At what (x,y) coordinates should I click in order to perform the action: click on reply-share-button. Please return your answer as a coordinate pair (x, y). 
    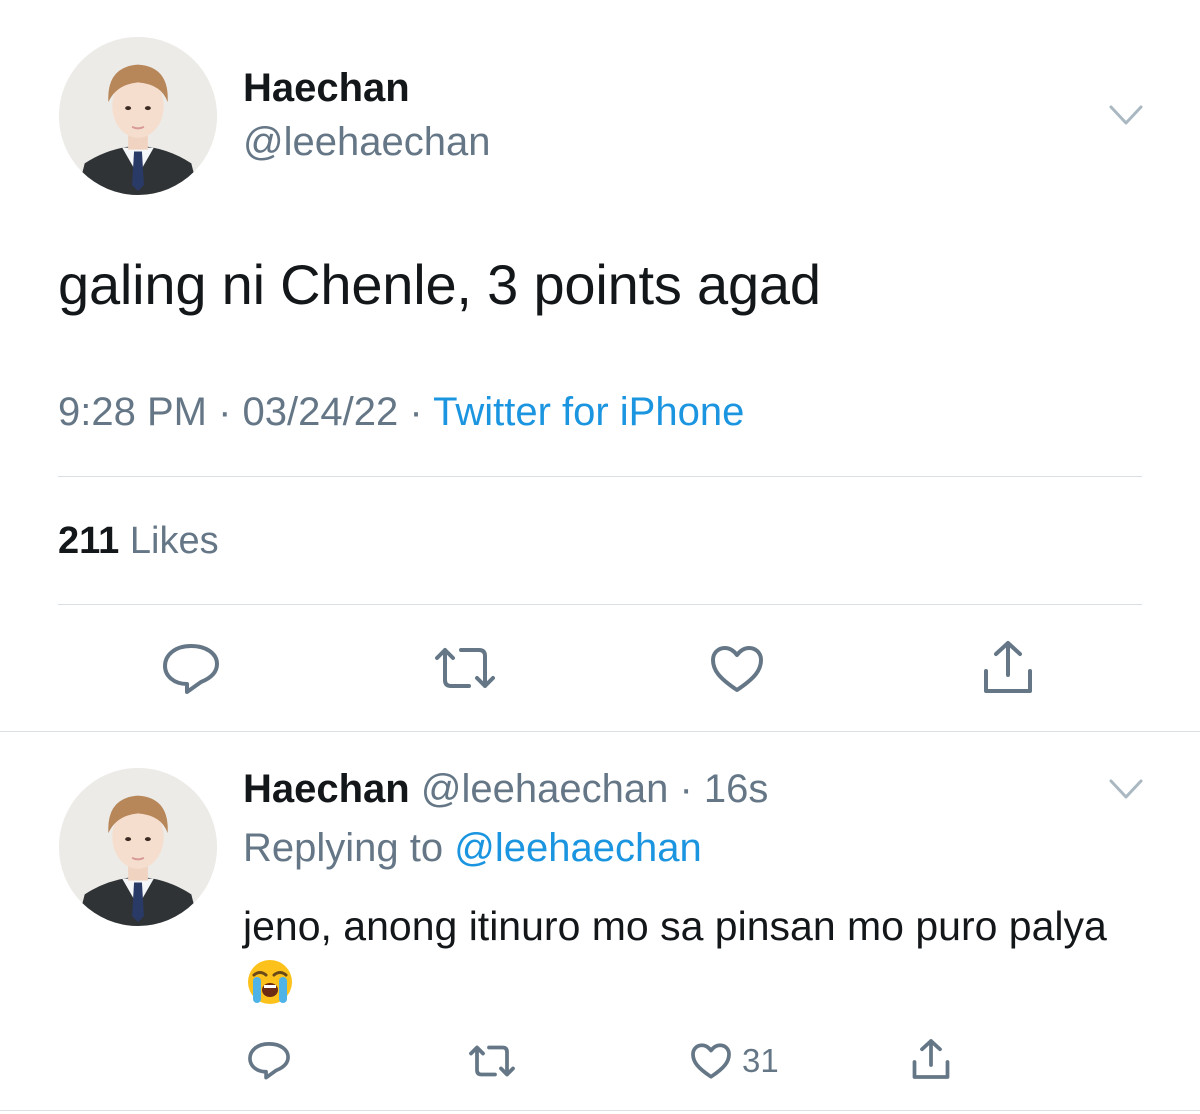
    Looking at the image, I should click on (931, 1059).